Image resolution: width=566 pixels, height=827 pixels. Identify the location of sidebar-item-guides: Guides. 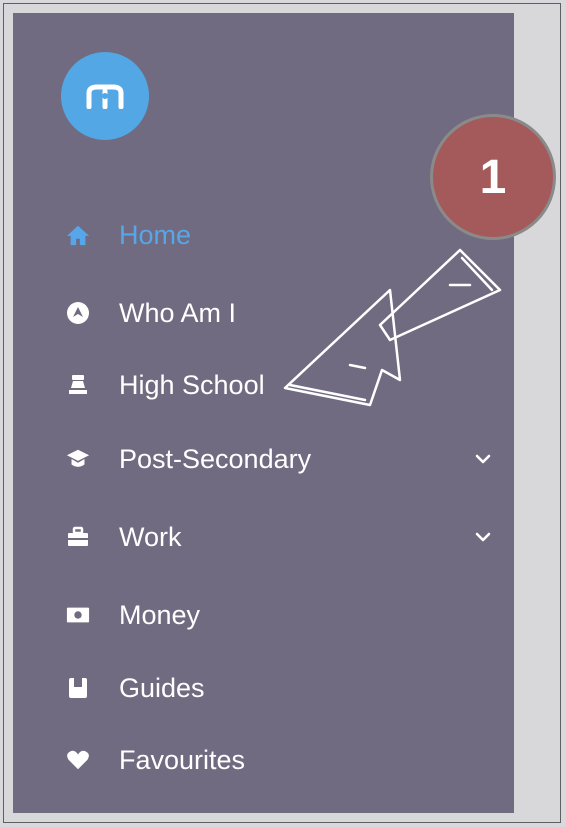
(263, 688).